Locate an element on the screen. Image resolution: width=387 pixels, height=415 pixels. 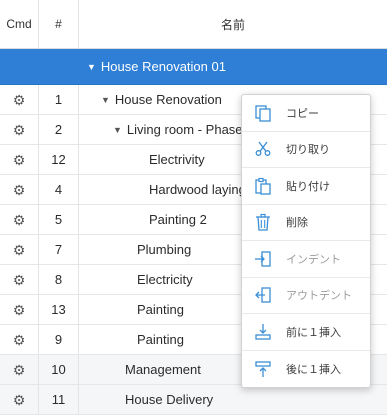
task-name: Painting 2 is located at coordinates (178, 219).